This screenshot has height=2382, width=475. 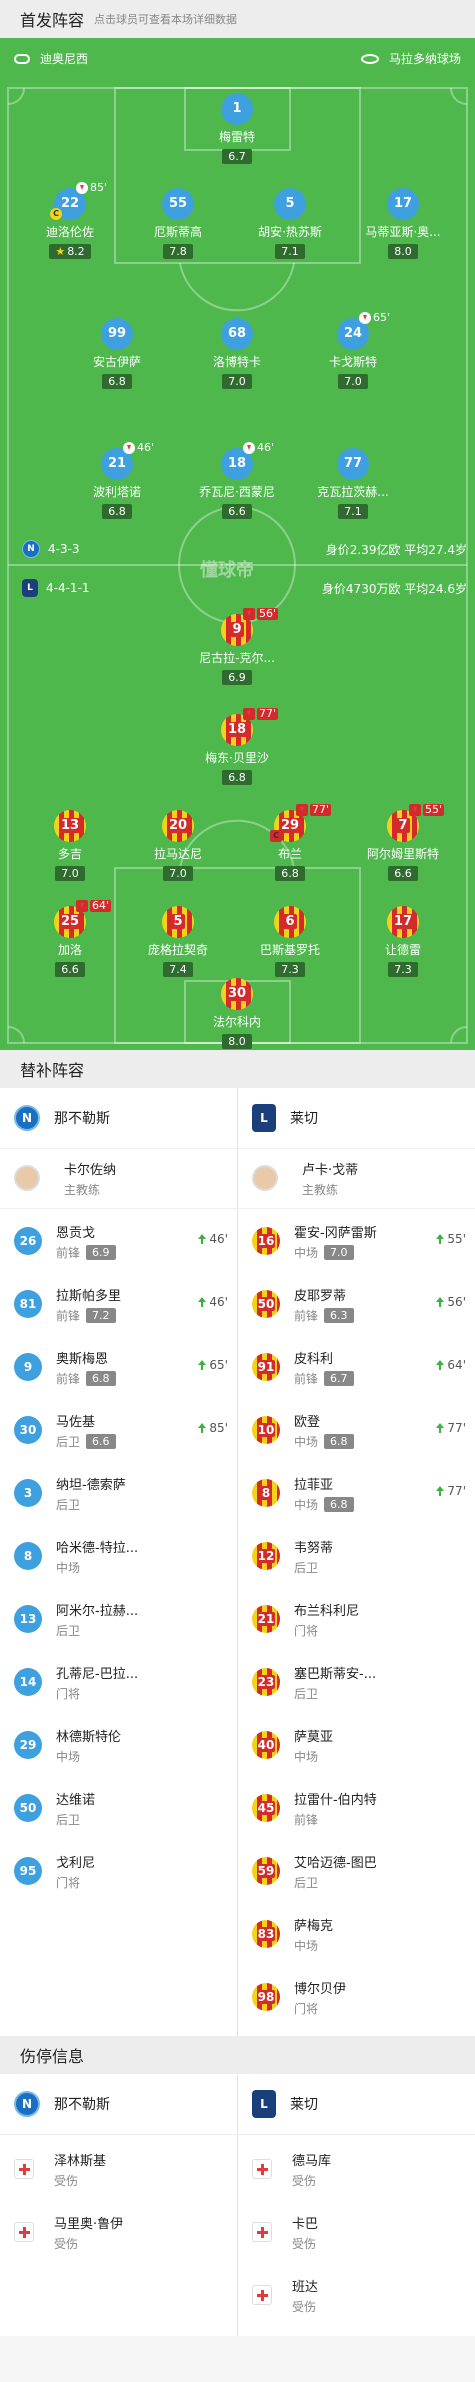 I want to click on rating-wrap: 7.8, so click(x=178, y=249).